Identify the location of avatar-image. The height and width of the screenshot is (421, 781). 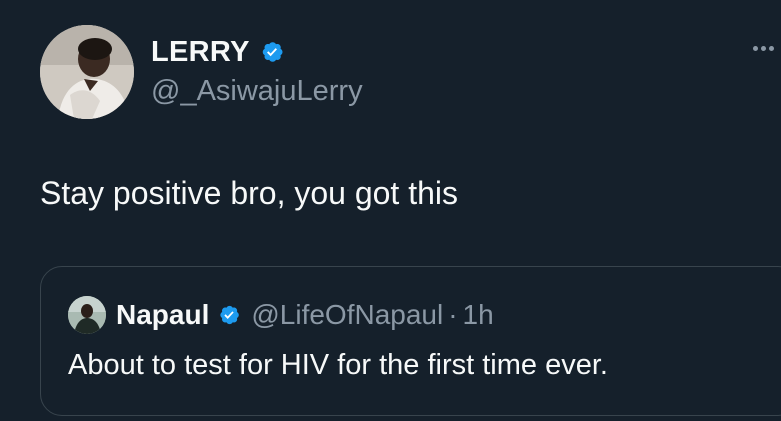
(87, 72).